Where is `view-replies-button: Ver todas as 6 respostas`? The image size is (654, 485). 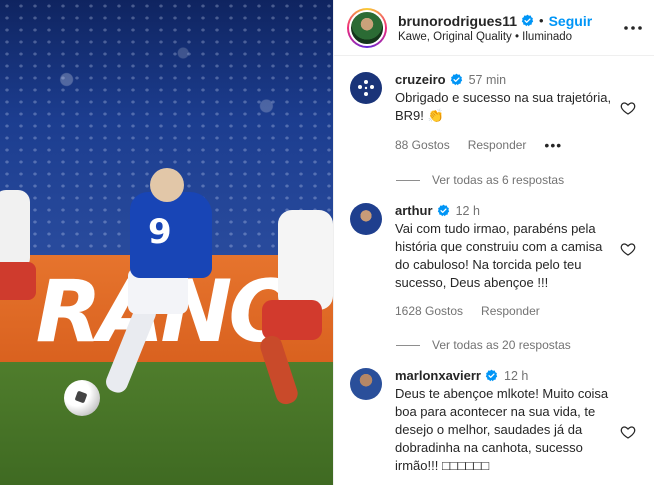
view-replies-button: Ver todas as 6 respostas is located at coordinates (525, 180).